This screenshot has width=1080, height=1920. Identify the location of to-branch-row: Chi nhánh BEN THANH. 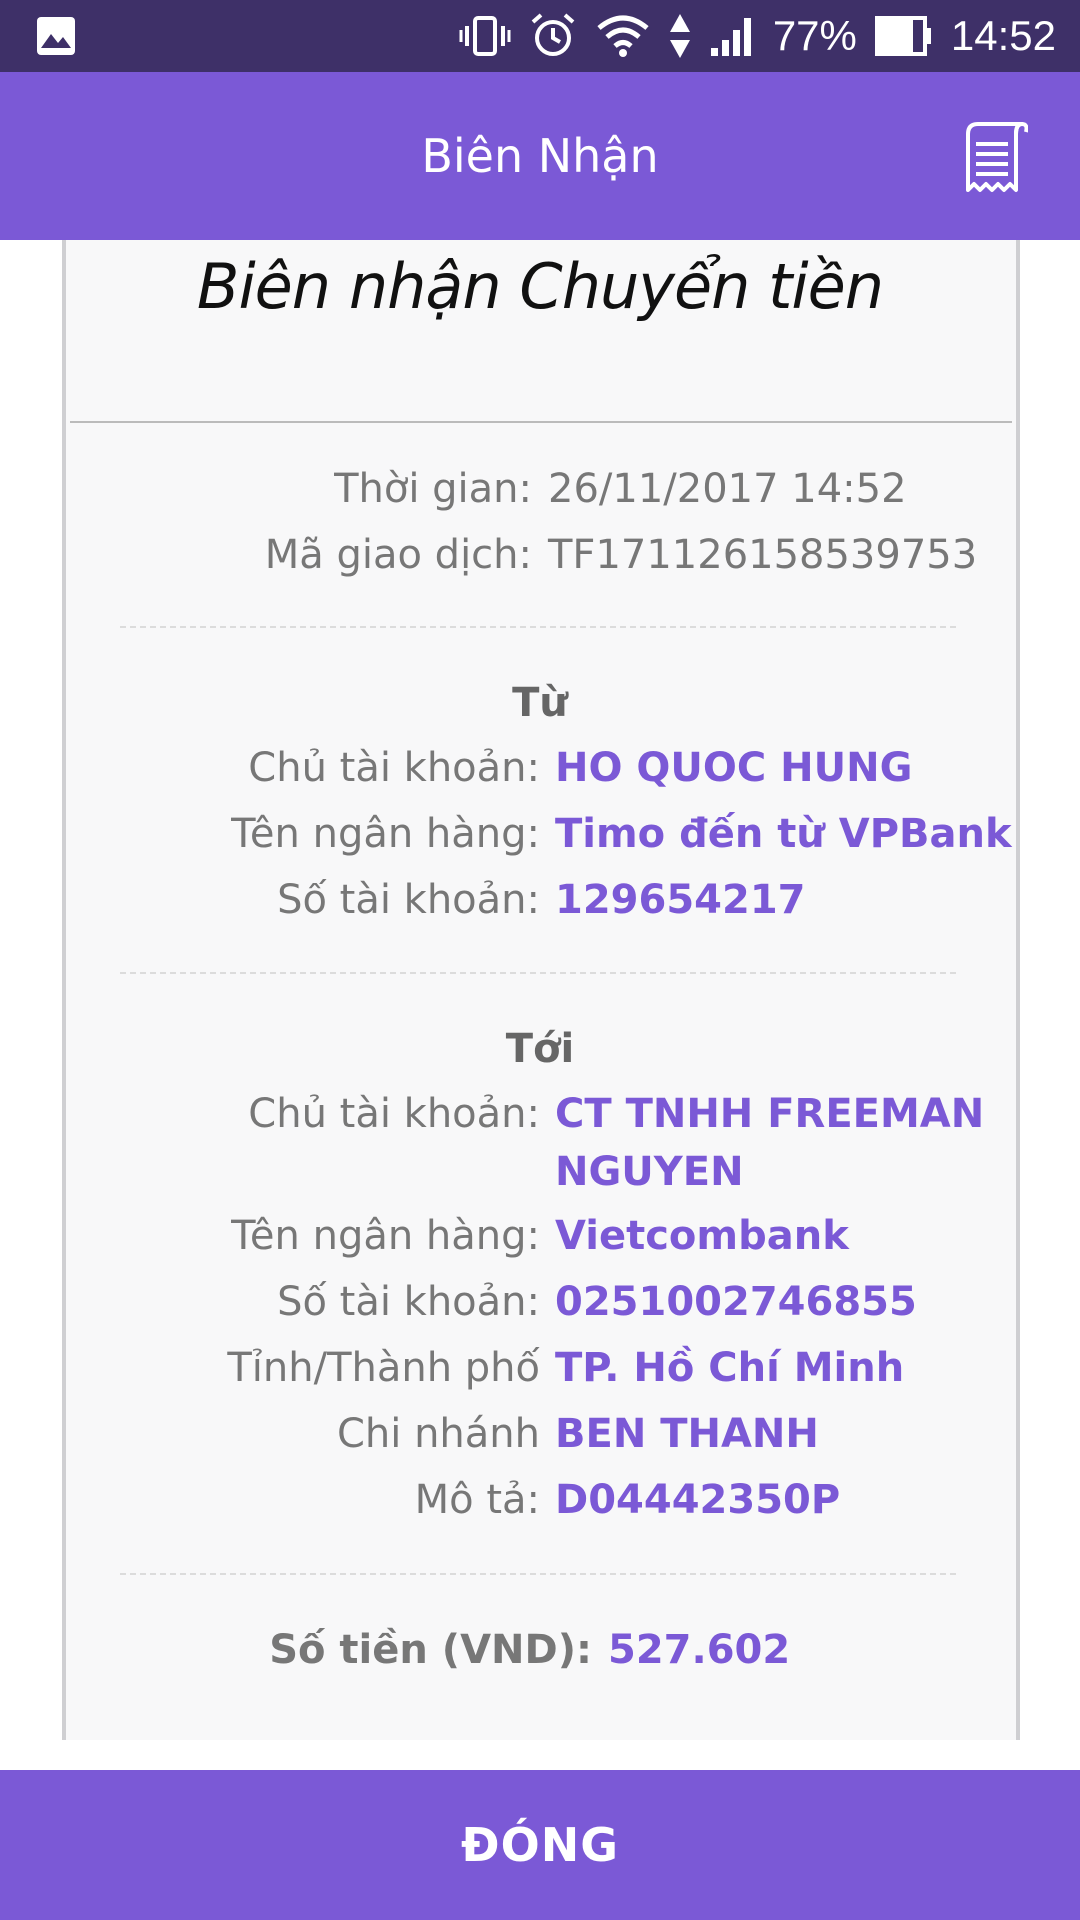
(540, 1434).